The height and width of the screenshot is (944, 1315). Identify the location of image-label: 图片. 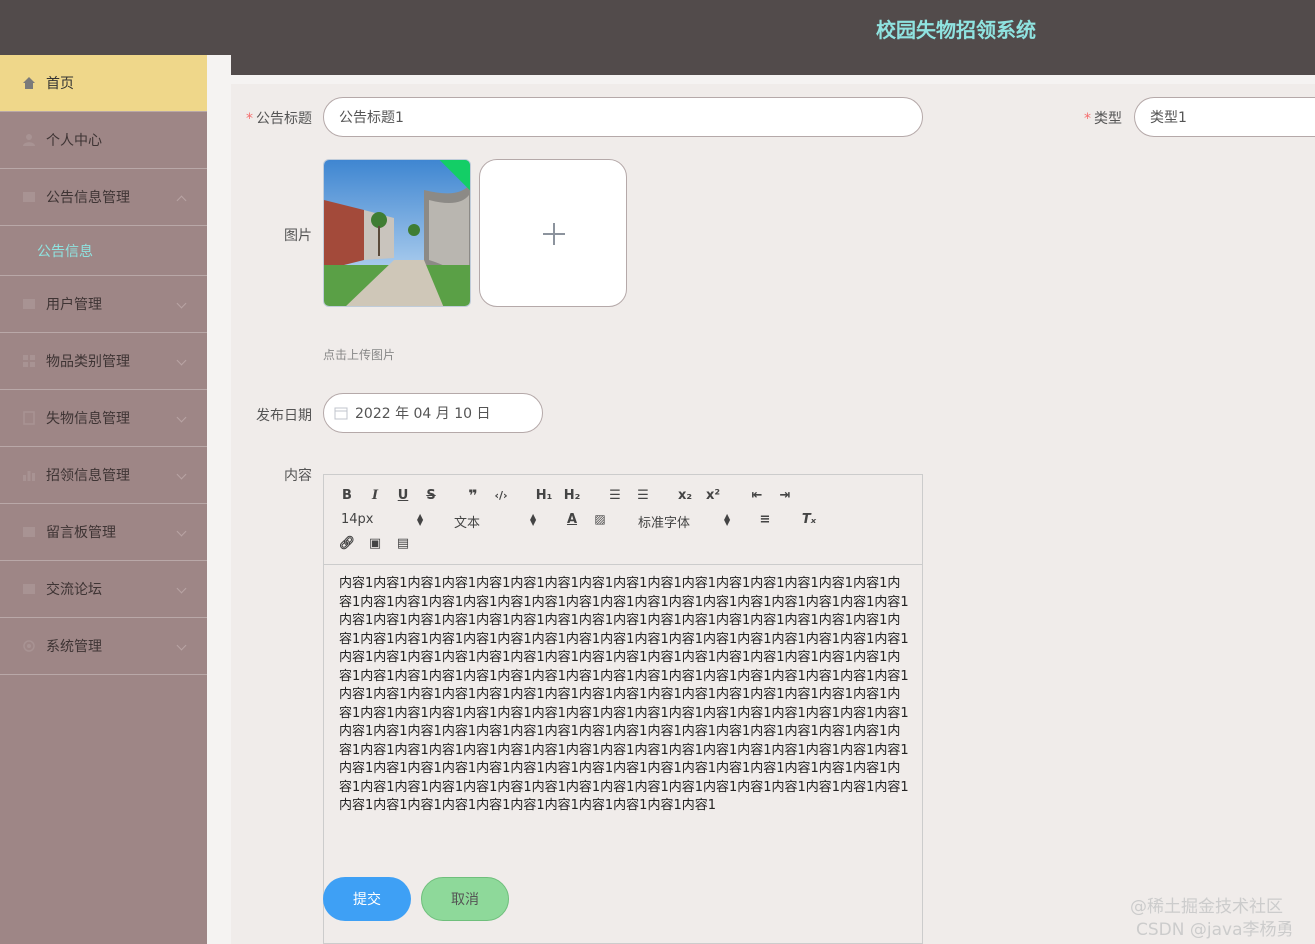
(298, 236).